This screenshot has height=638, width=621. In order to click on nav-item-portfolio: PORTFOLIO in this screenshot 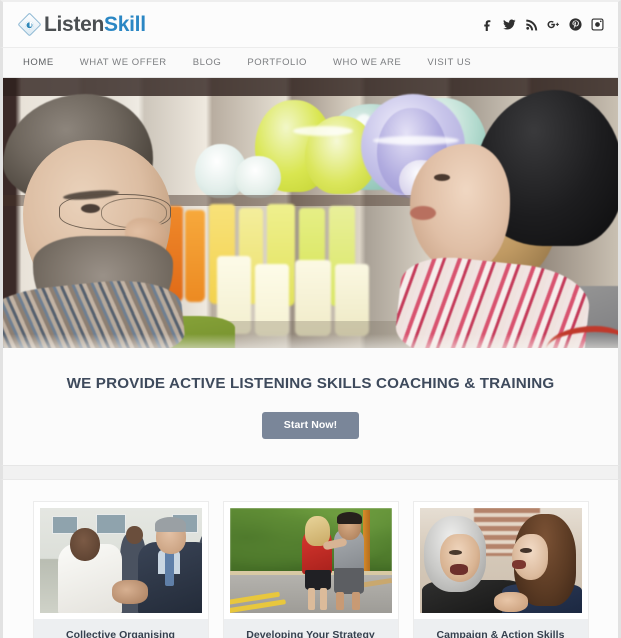, I will do `click(277, 62)`.